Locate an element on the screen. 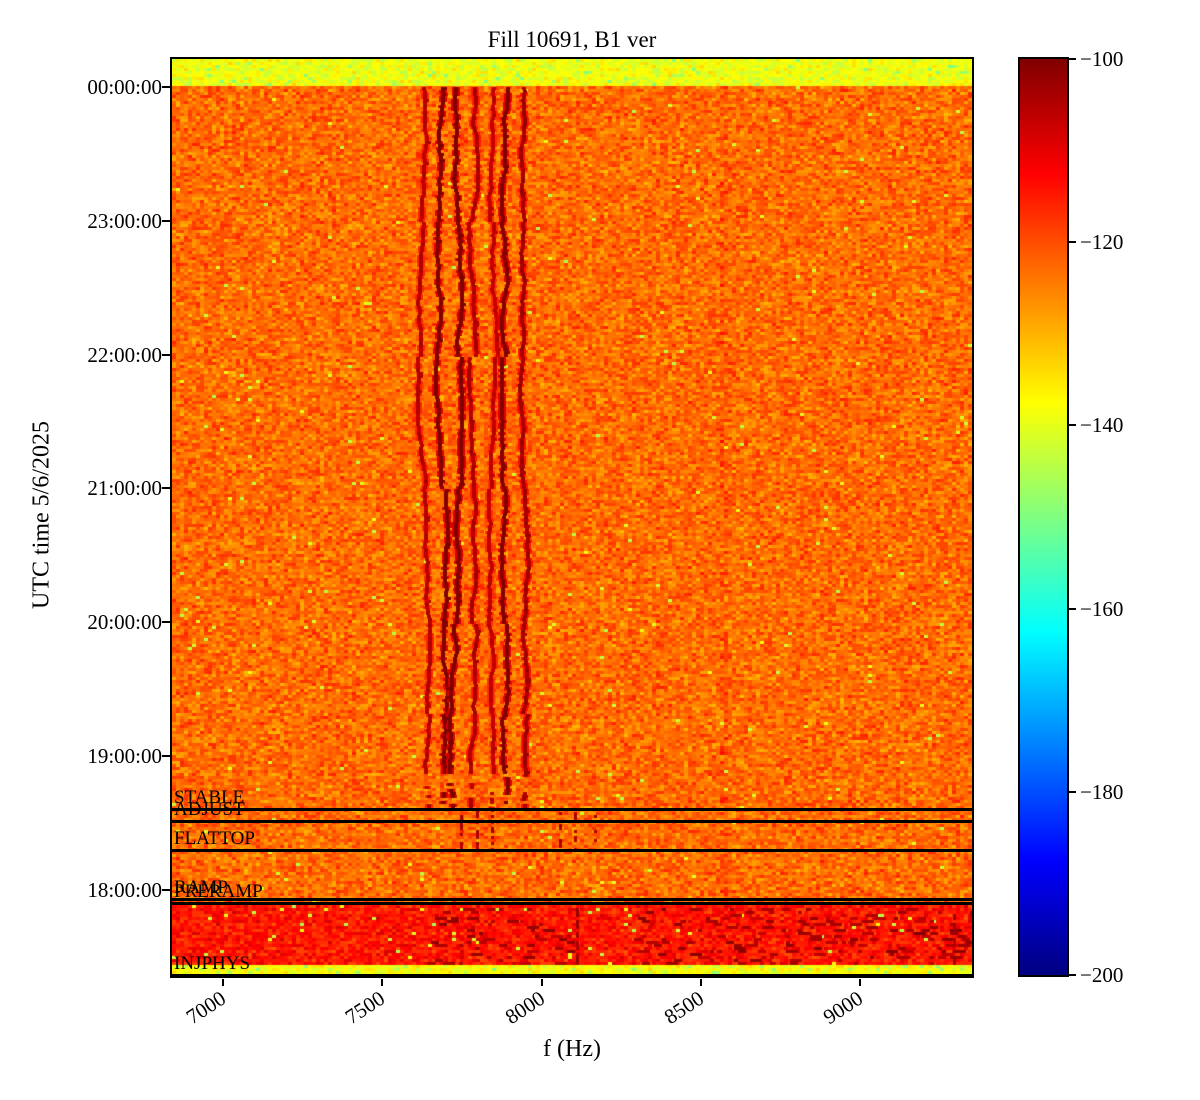 This screenshot has height=1100, width=1200. colorbar-tick-label: −140 is located at coordinates (1102, 425).